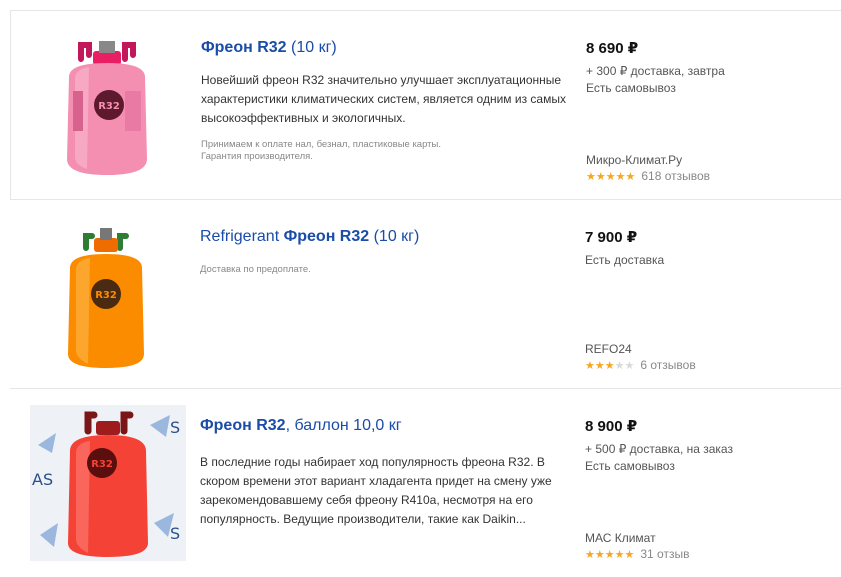 Image resolution: width=841 pixels, height=577 pixels. What do you see at coordinates (611, 426) in the screenshot?
I see `offer-price: 8 900 ₽` at bounding box center [611, 426].